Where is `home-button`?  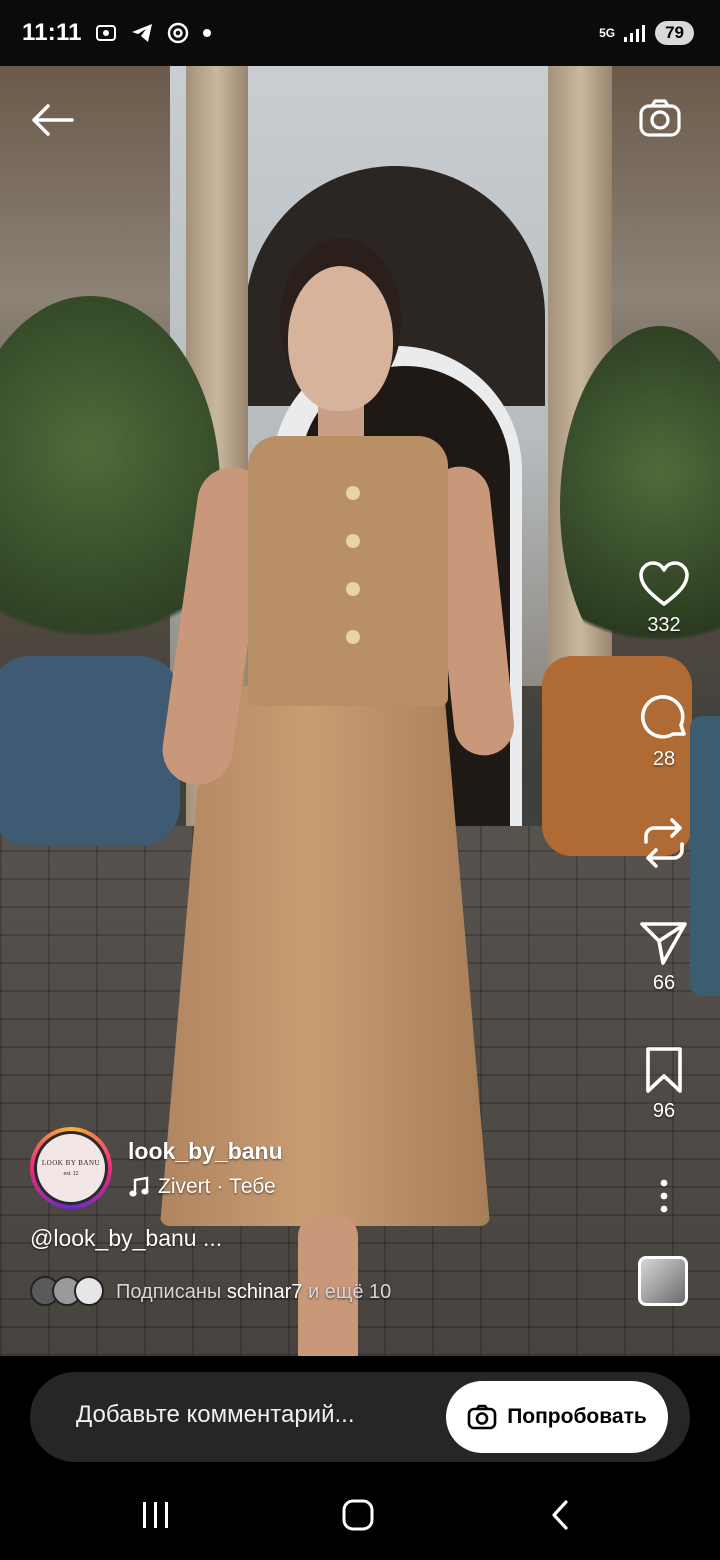
home-button is located at coordinates (358, 1515).